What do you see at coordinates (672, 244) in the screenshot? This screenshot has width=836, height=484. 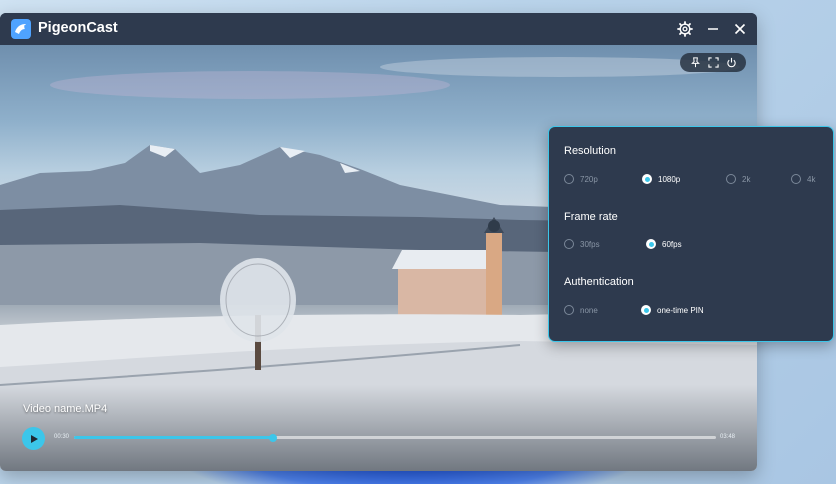 I see `option-label: 60fps` at bounding box center [672, 244].